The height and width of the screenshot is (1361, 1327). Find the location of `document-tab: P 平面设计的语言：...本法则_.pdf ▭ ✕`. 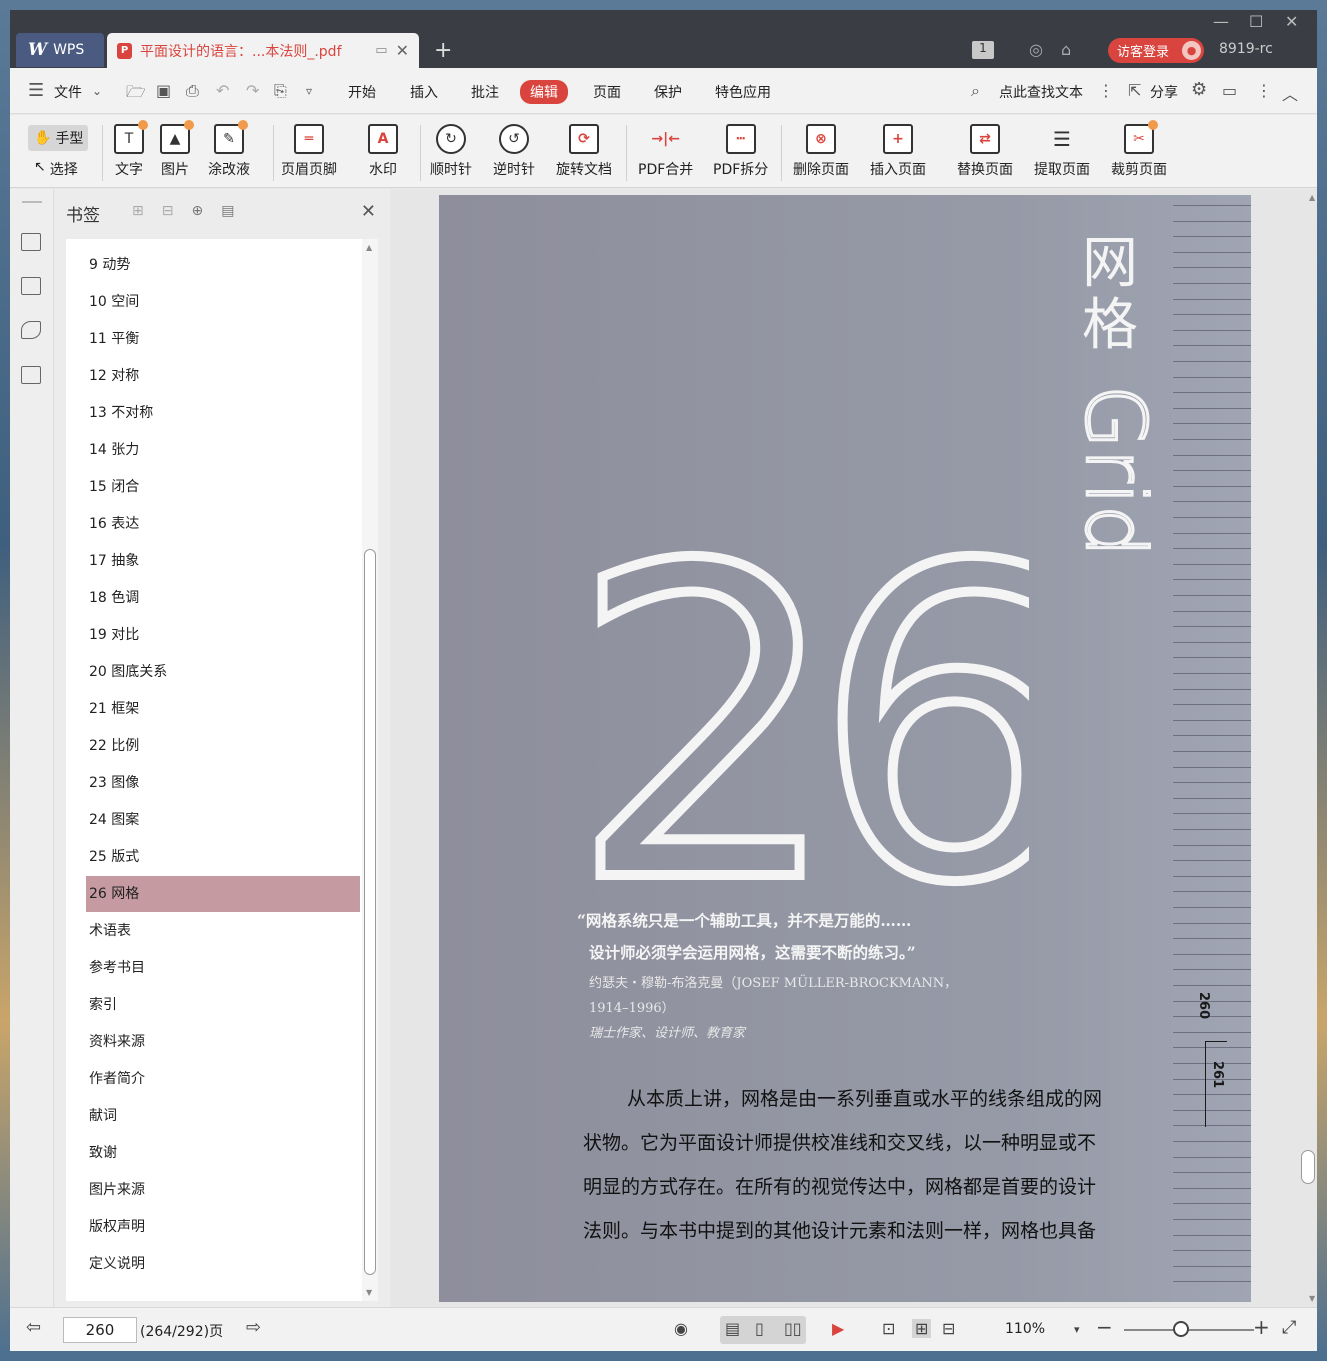

document-tab: P 平面设计的语言：...本法则_.pdf ▭ ✕ is located at coordinates (263, 50).